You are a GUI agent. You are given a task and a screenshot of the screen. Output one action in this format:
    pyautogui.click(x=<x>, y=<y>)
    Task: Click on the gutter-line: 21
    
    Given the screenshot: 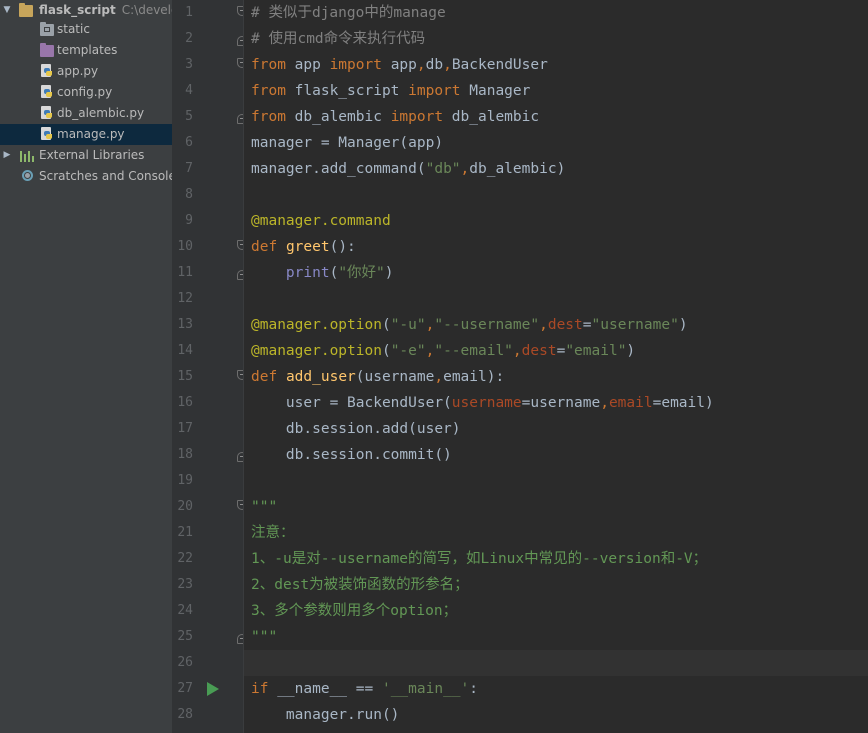 What is the action you would take?
    pyautogui.click(x=208, y=533)
    